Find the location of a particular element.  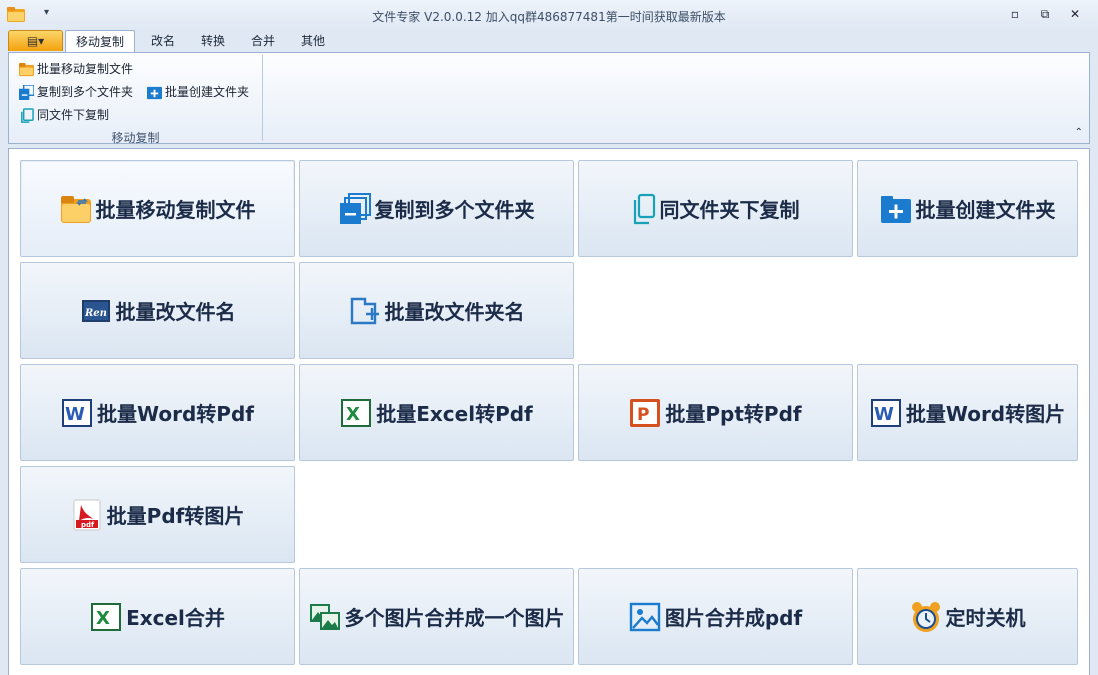

pdf-icon: pdf is located at coordinates (87, 514).